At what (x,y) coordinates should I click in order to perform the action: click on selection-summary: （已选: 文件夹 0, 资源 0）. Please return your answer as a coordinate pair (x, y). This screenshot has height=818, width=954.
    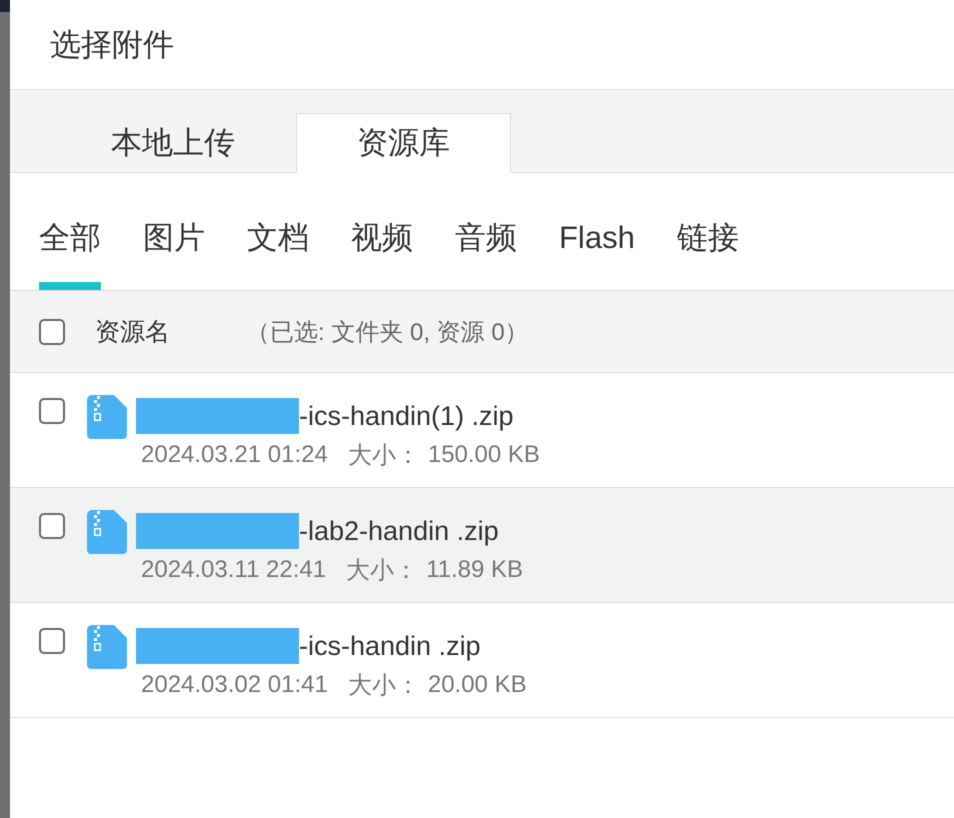
    Looking at the image, I should click on (387, 333).